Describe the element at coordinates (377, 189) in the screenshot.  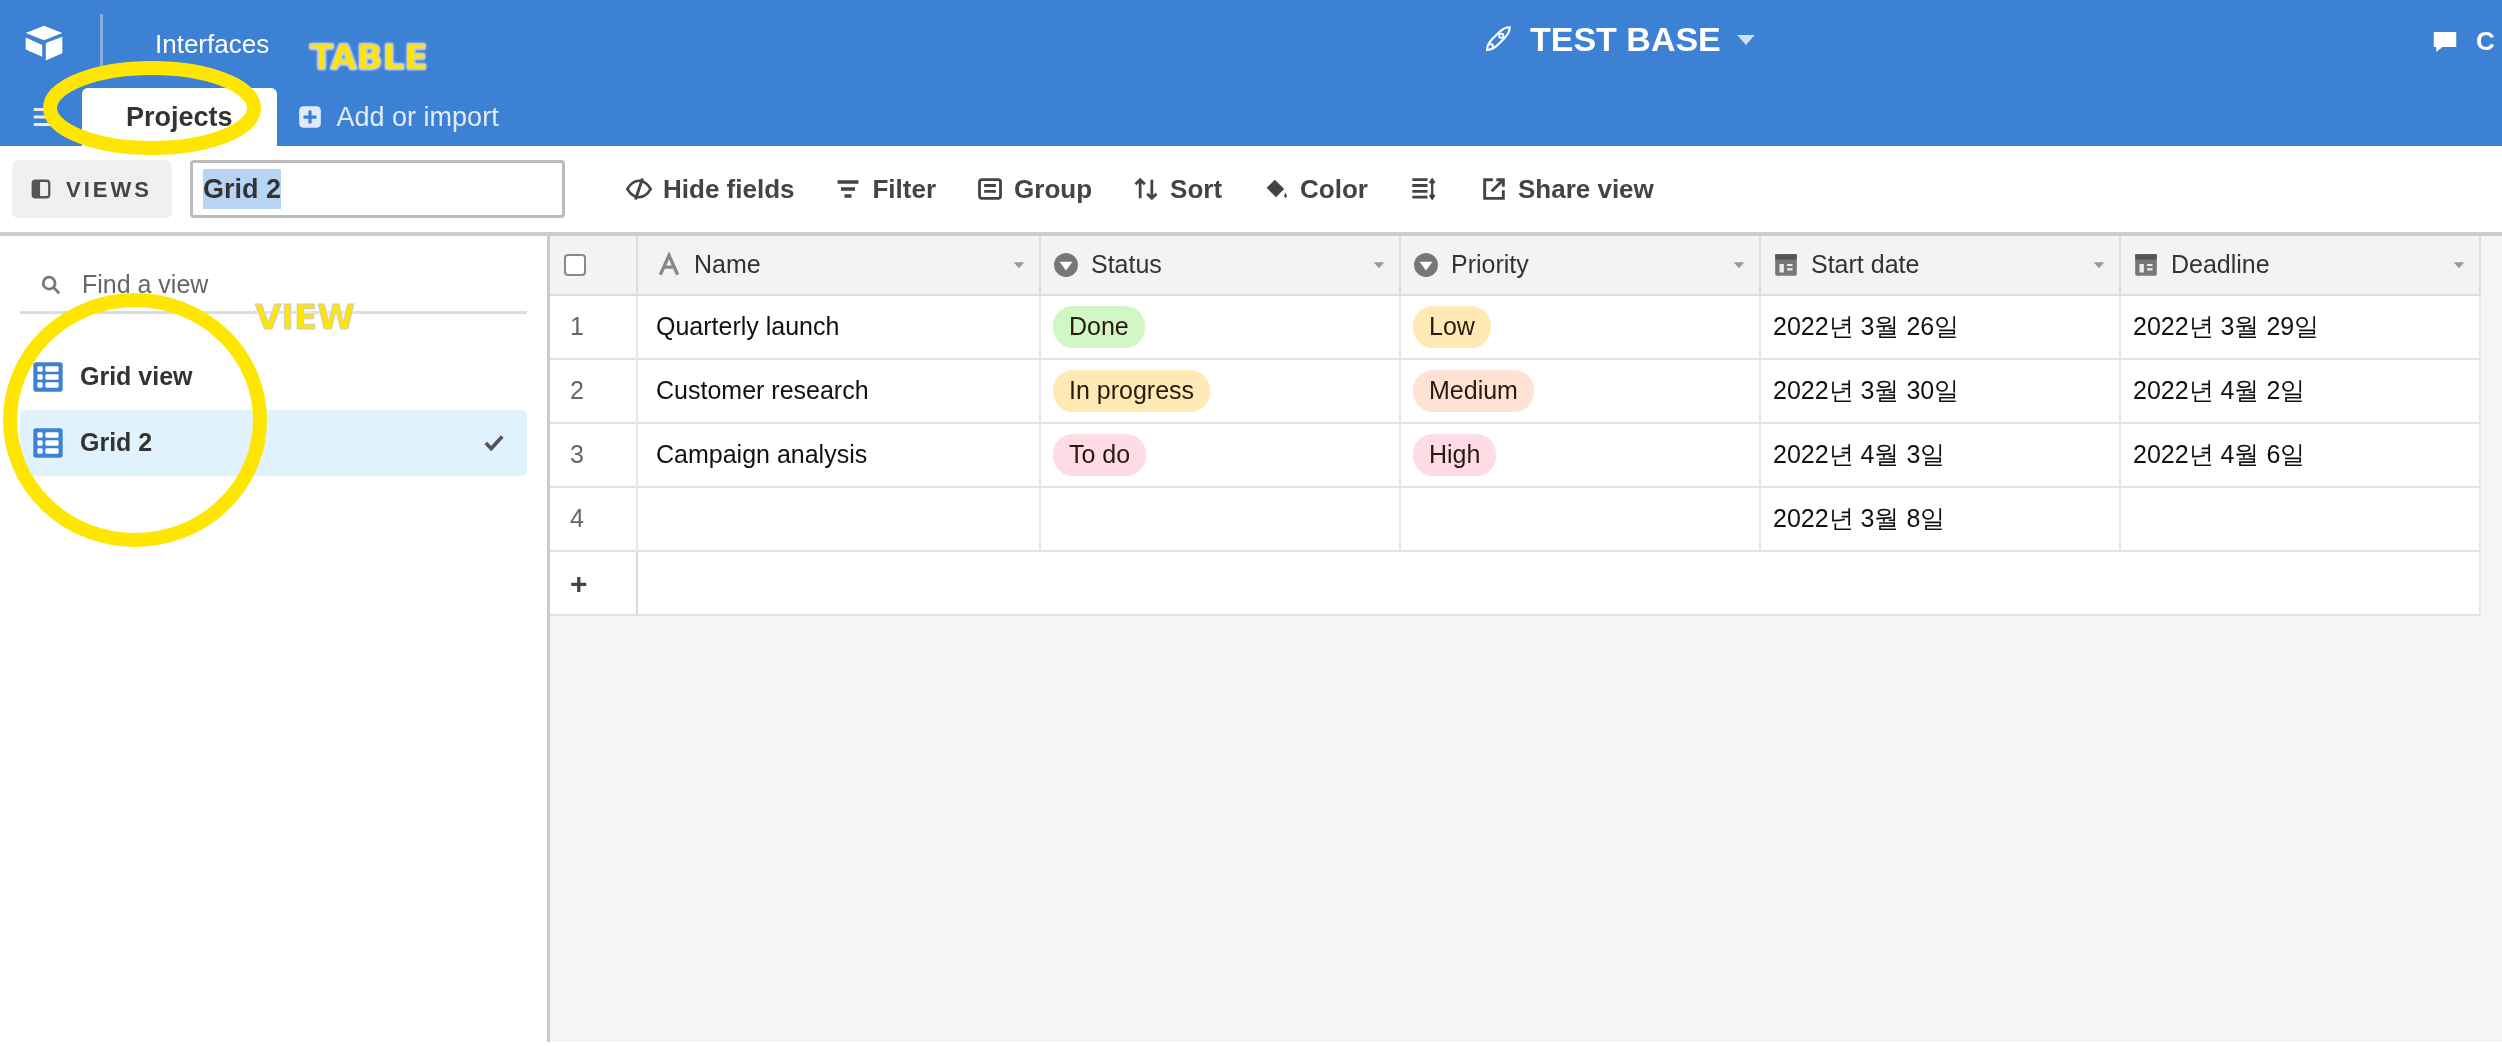
I see `view-name-field: Grid 2` at that location.